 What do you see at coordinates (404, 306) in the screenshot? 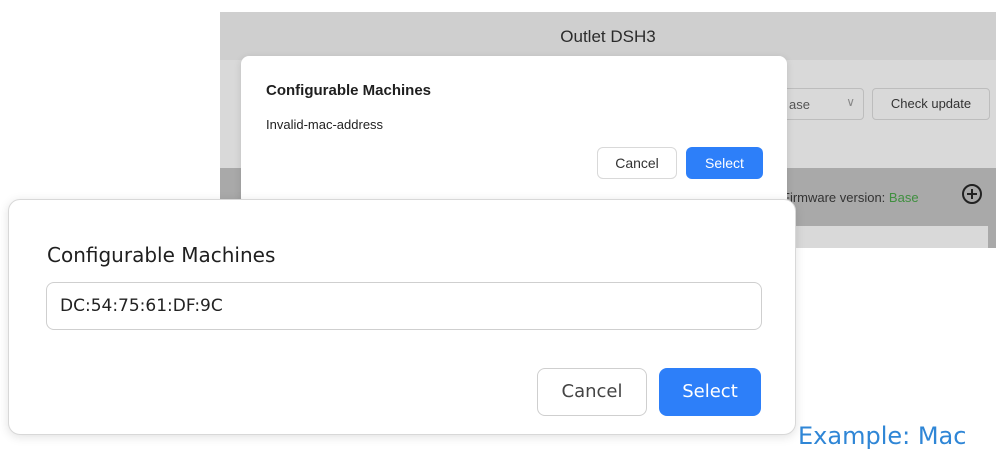
I see `mac-address-input` at bounding box center [404, 306].